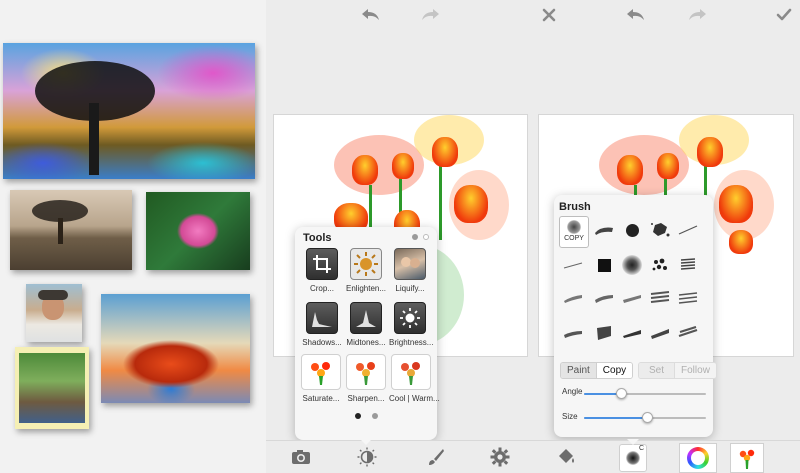 The image size is (800, 473). Describe the element at coordinates (632, 265) in the screenshot. I see `brush-soft-spray` at that location.